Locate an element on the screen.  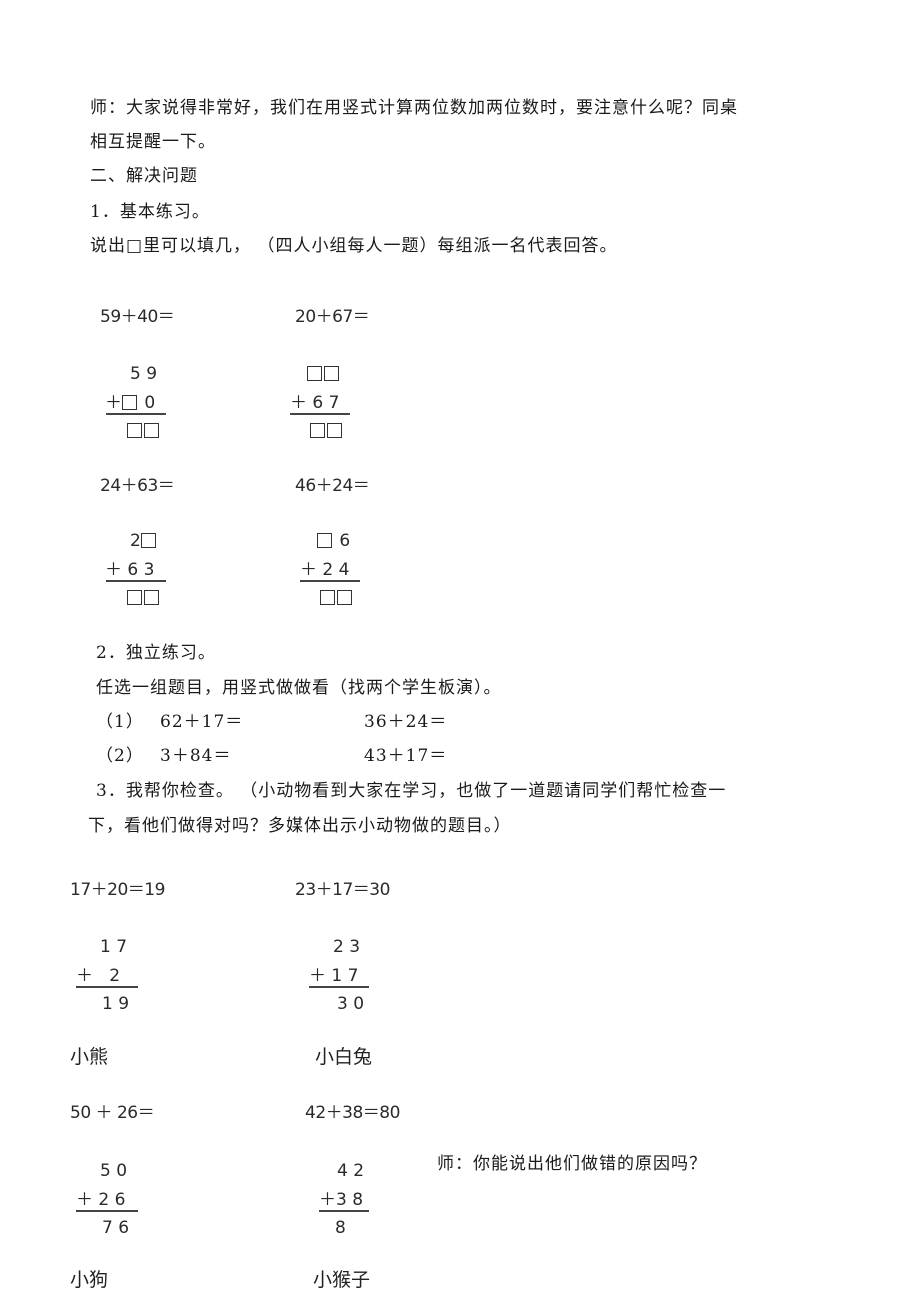
addend-bottom: ＋ 6 7 is located at coordinates (315, 403).